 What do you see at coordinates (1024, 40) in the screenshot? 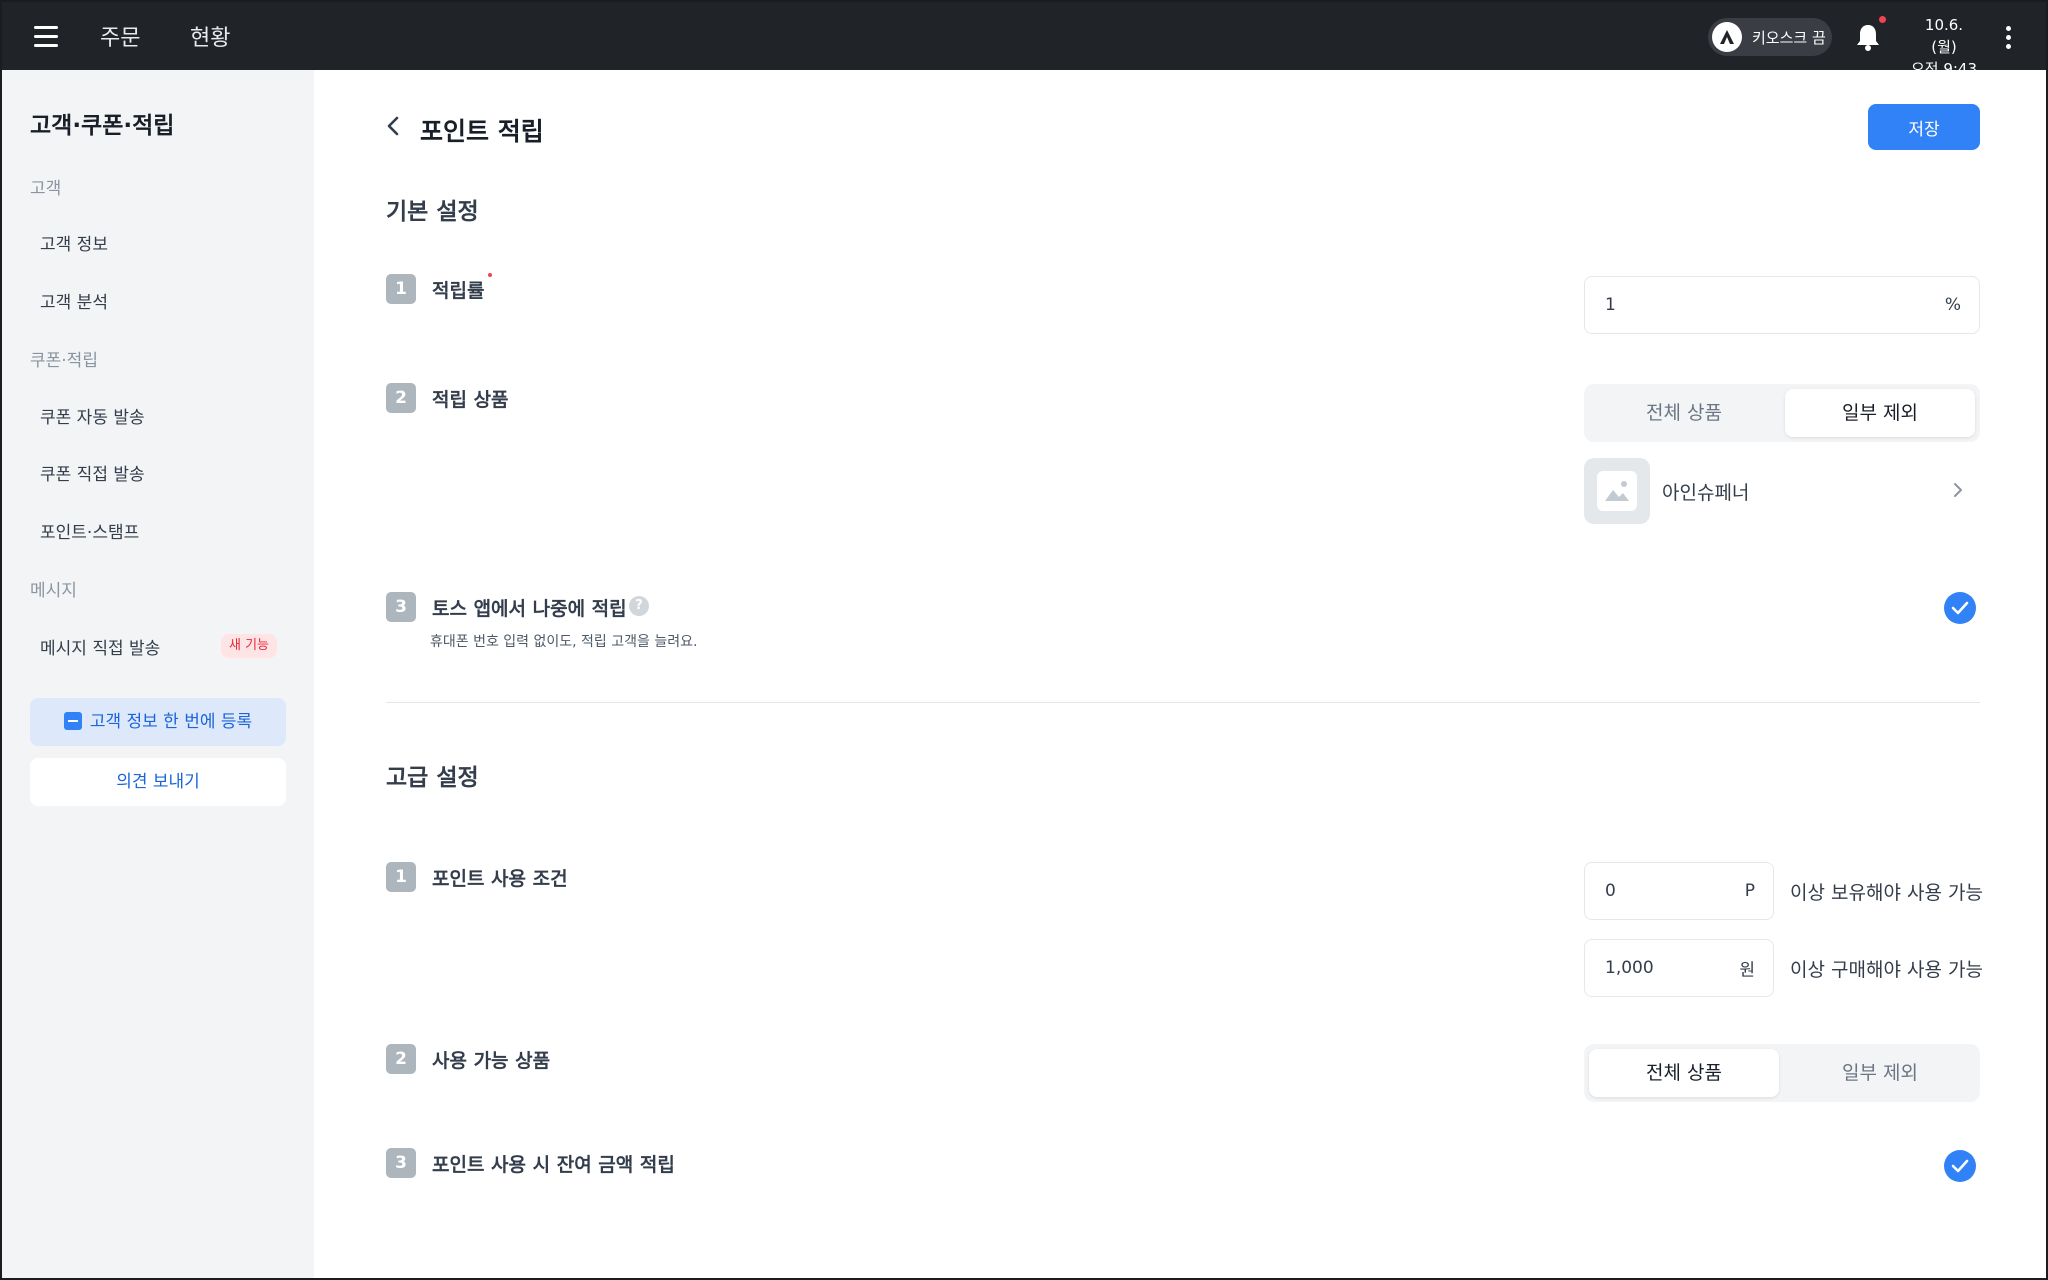
I see `top-bar: 주문 현황 키오스크 끔 10.6. (월) 오전 9:43` at bounding box center [1024, 40].